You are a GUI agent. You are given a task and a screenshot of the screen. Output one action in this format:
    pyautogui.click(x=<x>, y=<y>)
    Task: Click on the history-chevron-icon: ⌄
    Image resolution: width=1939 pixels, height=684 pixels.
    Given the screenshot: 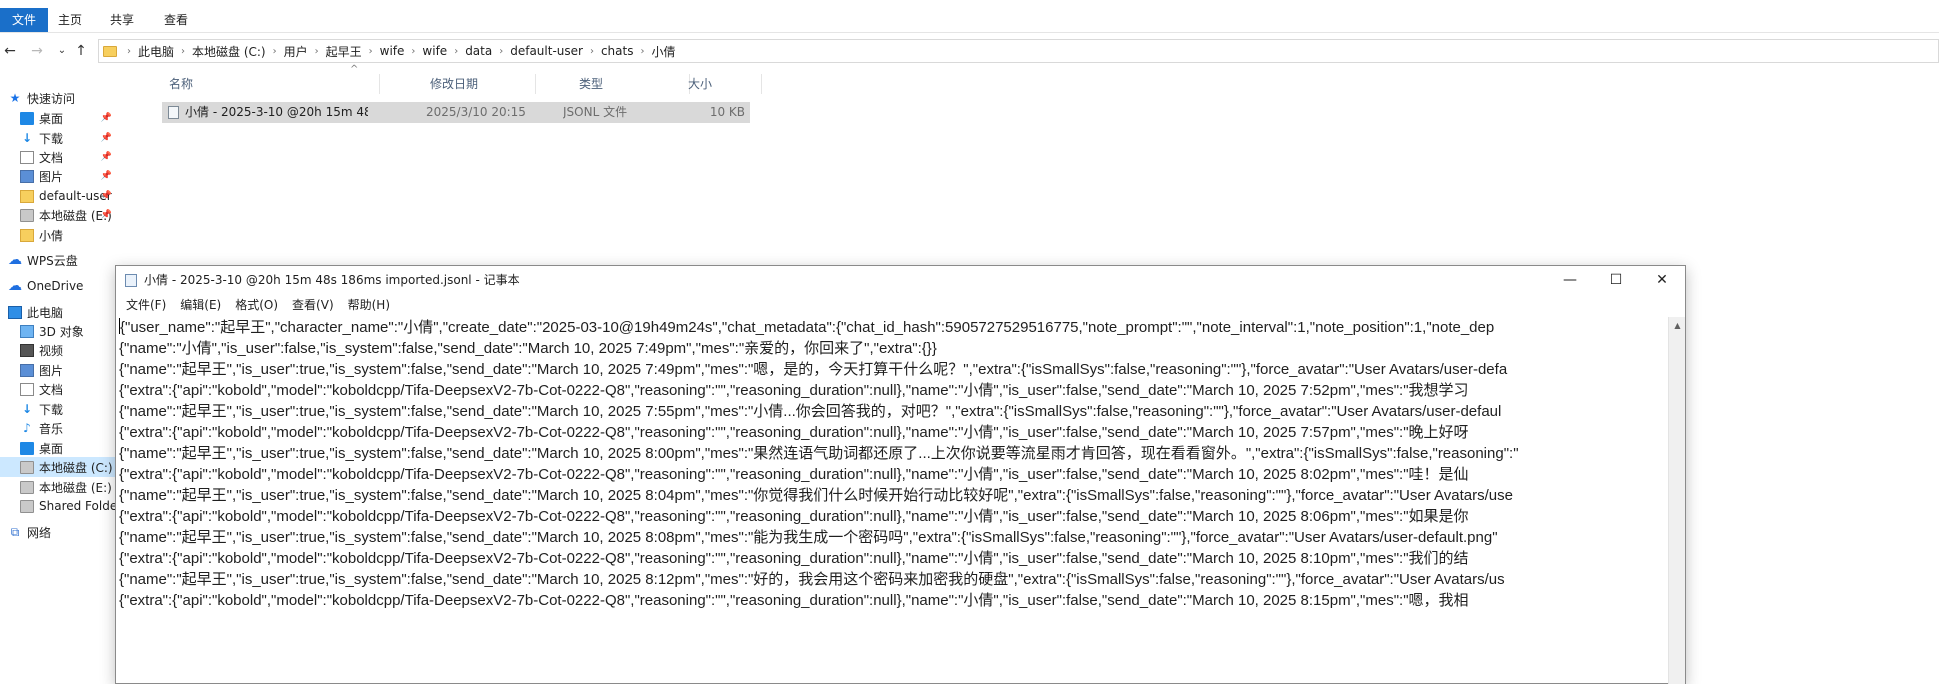 What is the action you would take?
    pyautogui.click(x=62, y=51)
    